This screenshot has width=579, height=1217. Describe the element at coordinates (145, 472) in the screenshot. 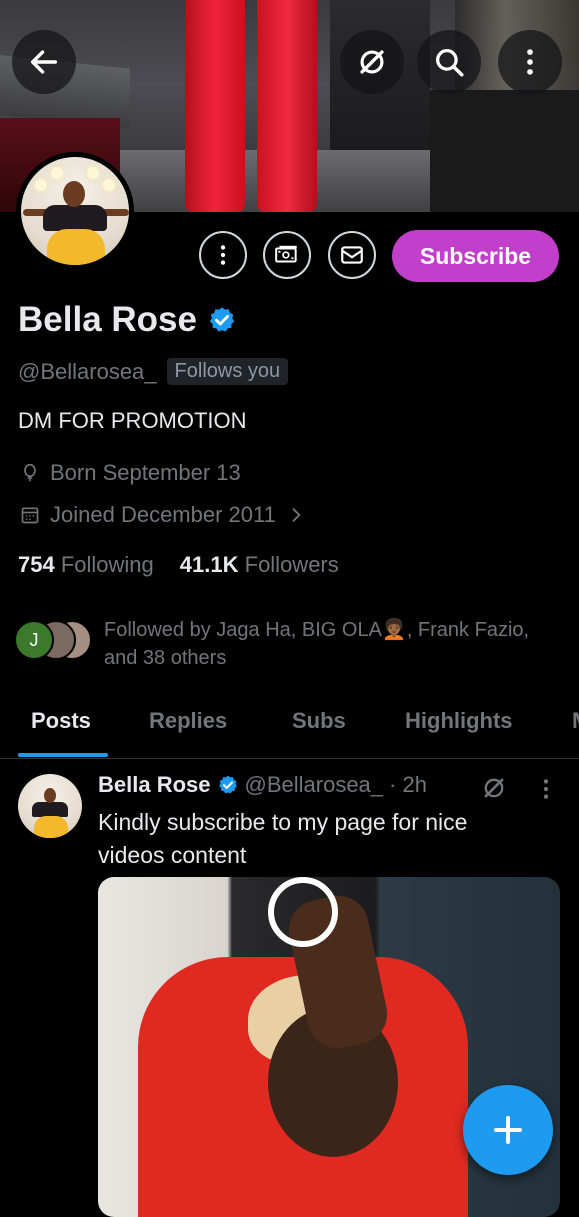

I see `birthday-text: Born September 13` at that location.